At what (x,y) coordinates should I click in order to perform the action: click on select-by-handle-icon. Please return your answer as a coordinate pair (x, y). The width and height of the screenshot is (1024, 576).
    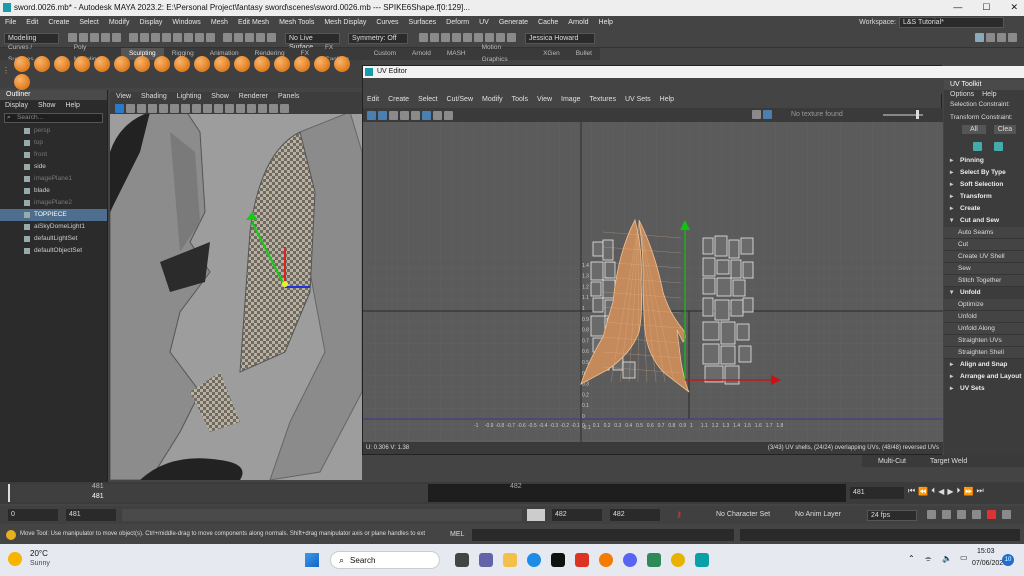
    Looking at the image, I should click on (166, 37).